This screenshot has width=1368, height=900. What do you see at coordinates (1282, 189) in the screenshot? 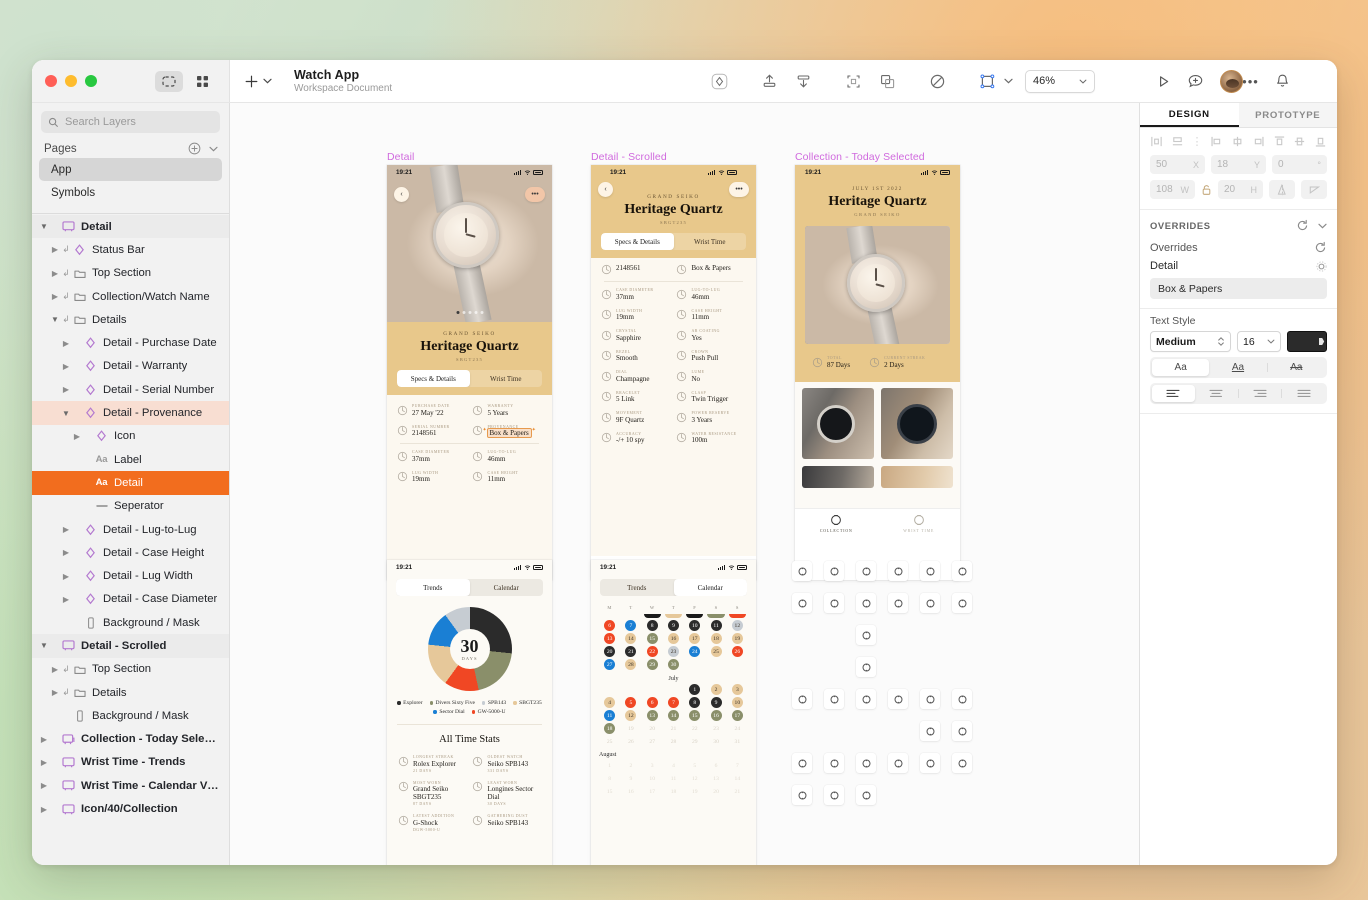
I see `flip-horizontal-icon` at bounding box center [1282, 189].